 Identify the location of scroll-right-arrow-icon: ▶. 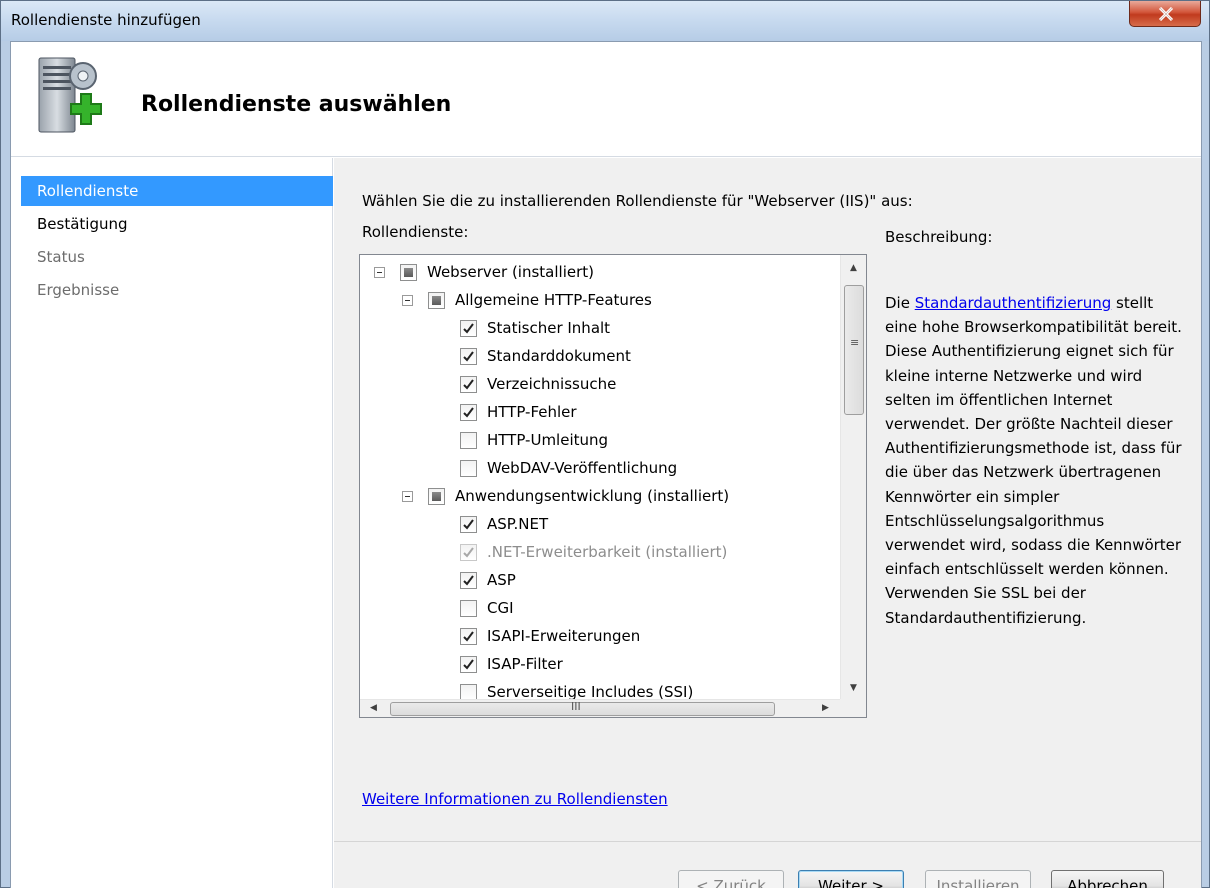
(825, 708).